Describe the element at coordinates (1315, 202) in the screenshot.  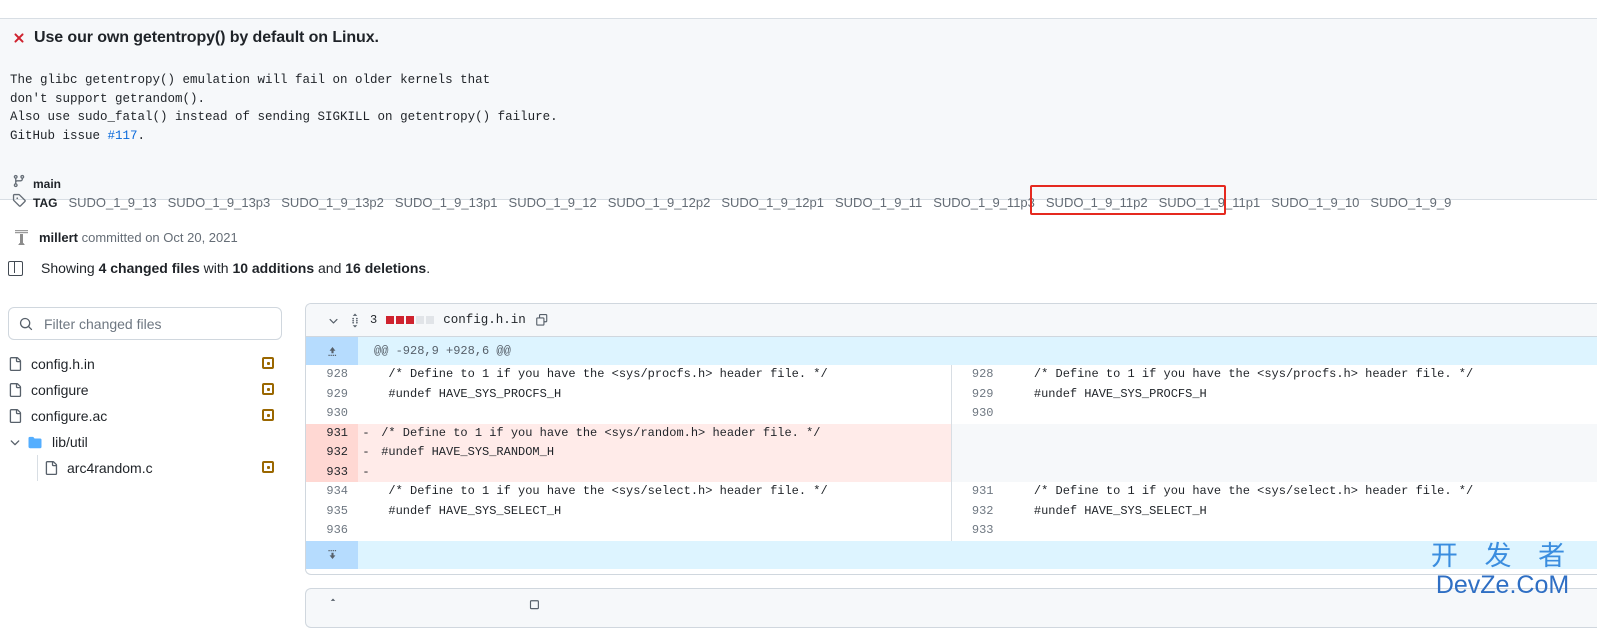
I see `tag-item: SUDO_1_9_10` at that location.